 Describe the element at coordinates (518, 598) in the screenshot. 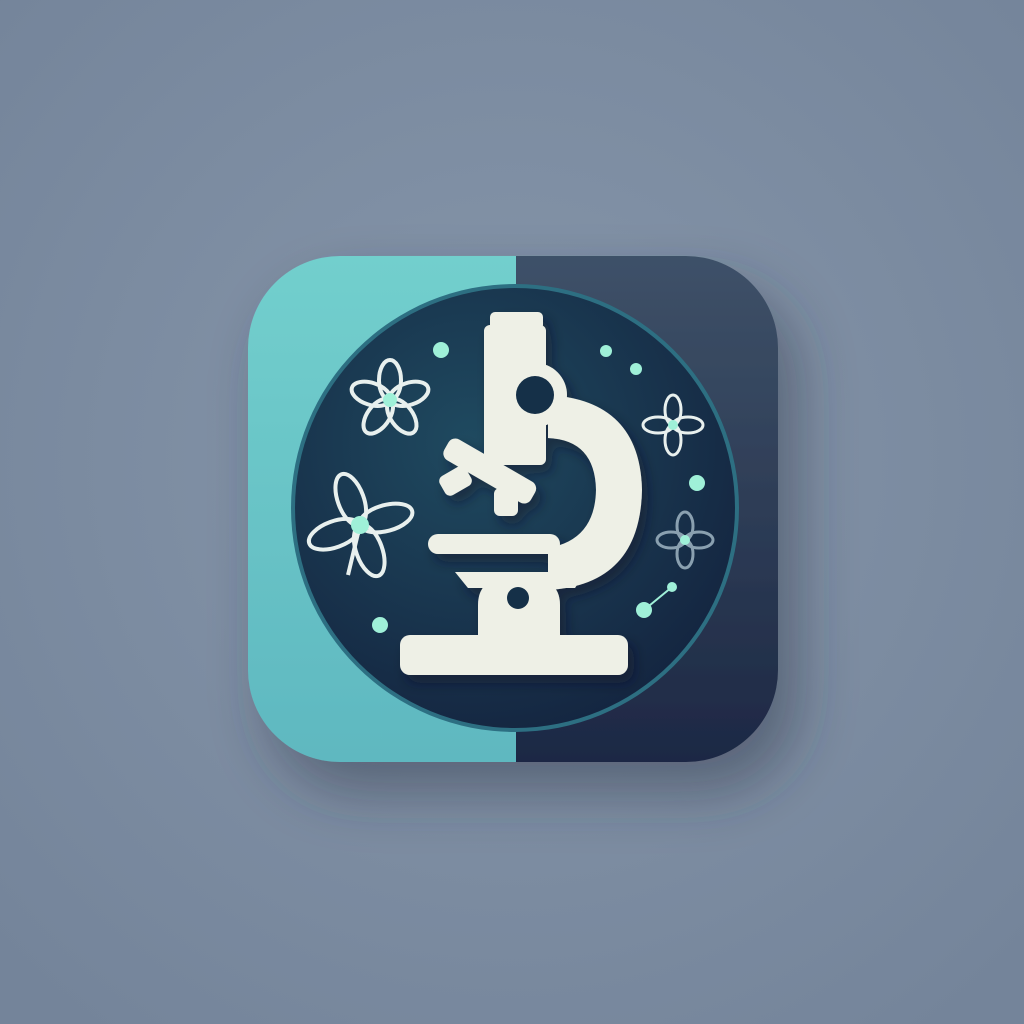

I see `microscope-base-hole` at that location.